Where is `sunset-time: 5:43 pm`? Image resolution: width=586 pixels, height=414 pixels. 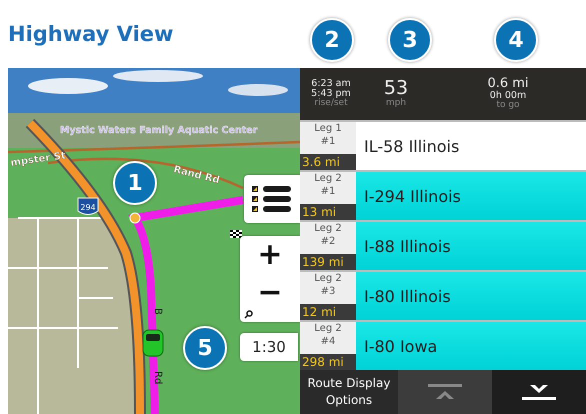
sunset-time: 5:43 pm is located at coordinates (331, 94).